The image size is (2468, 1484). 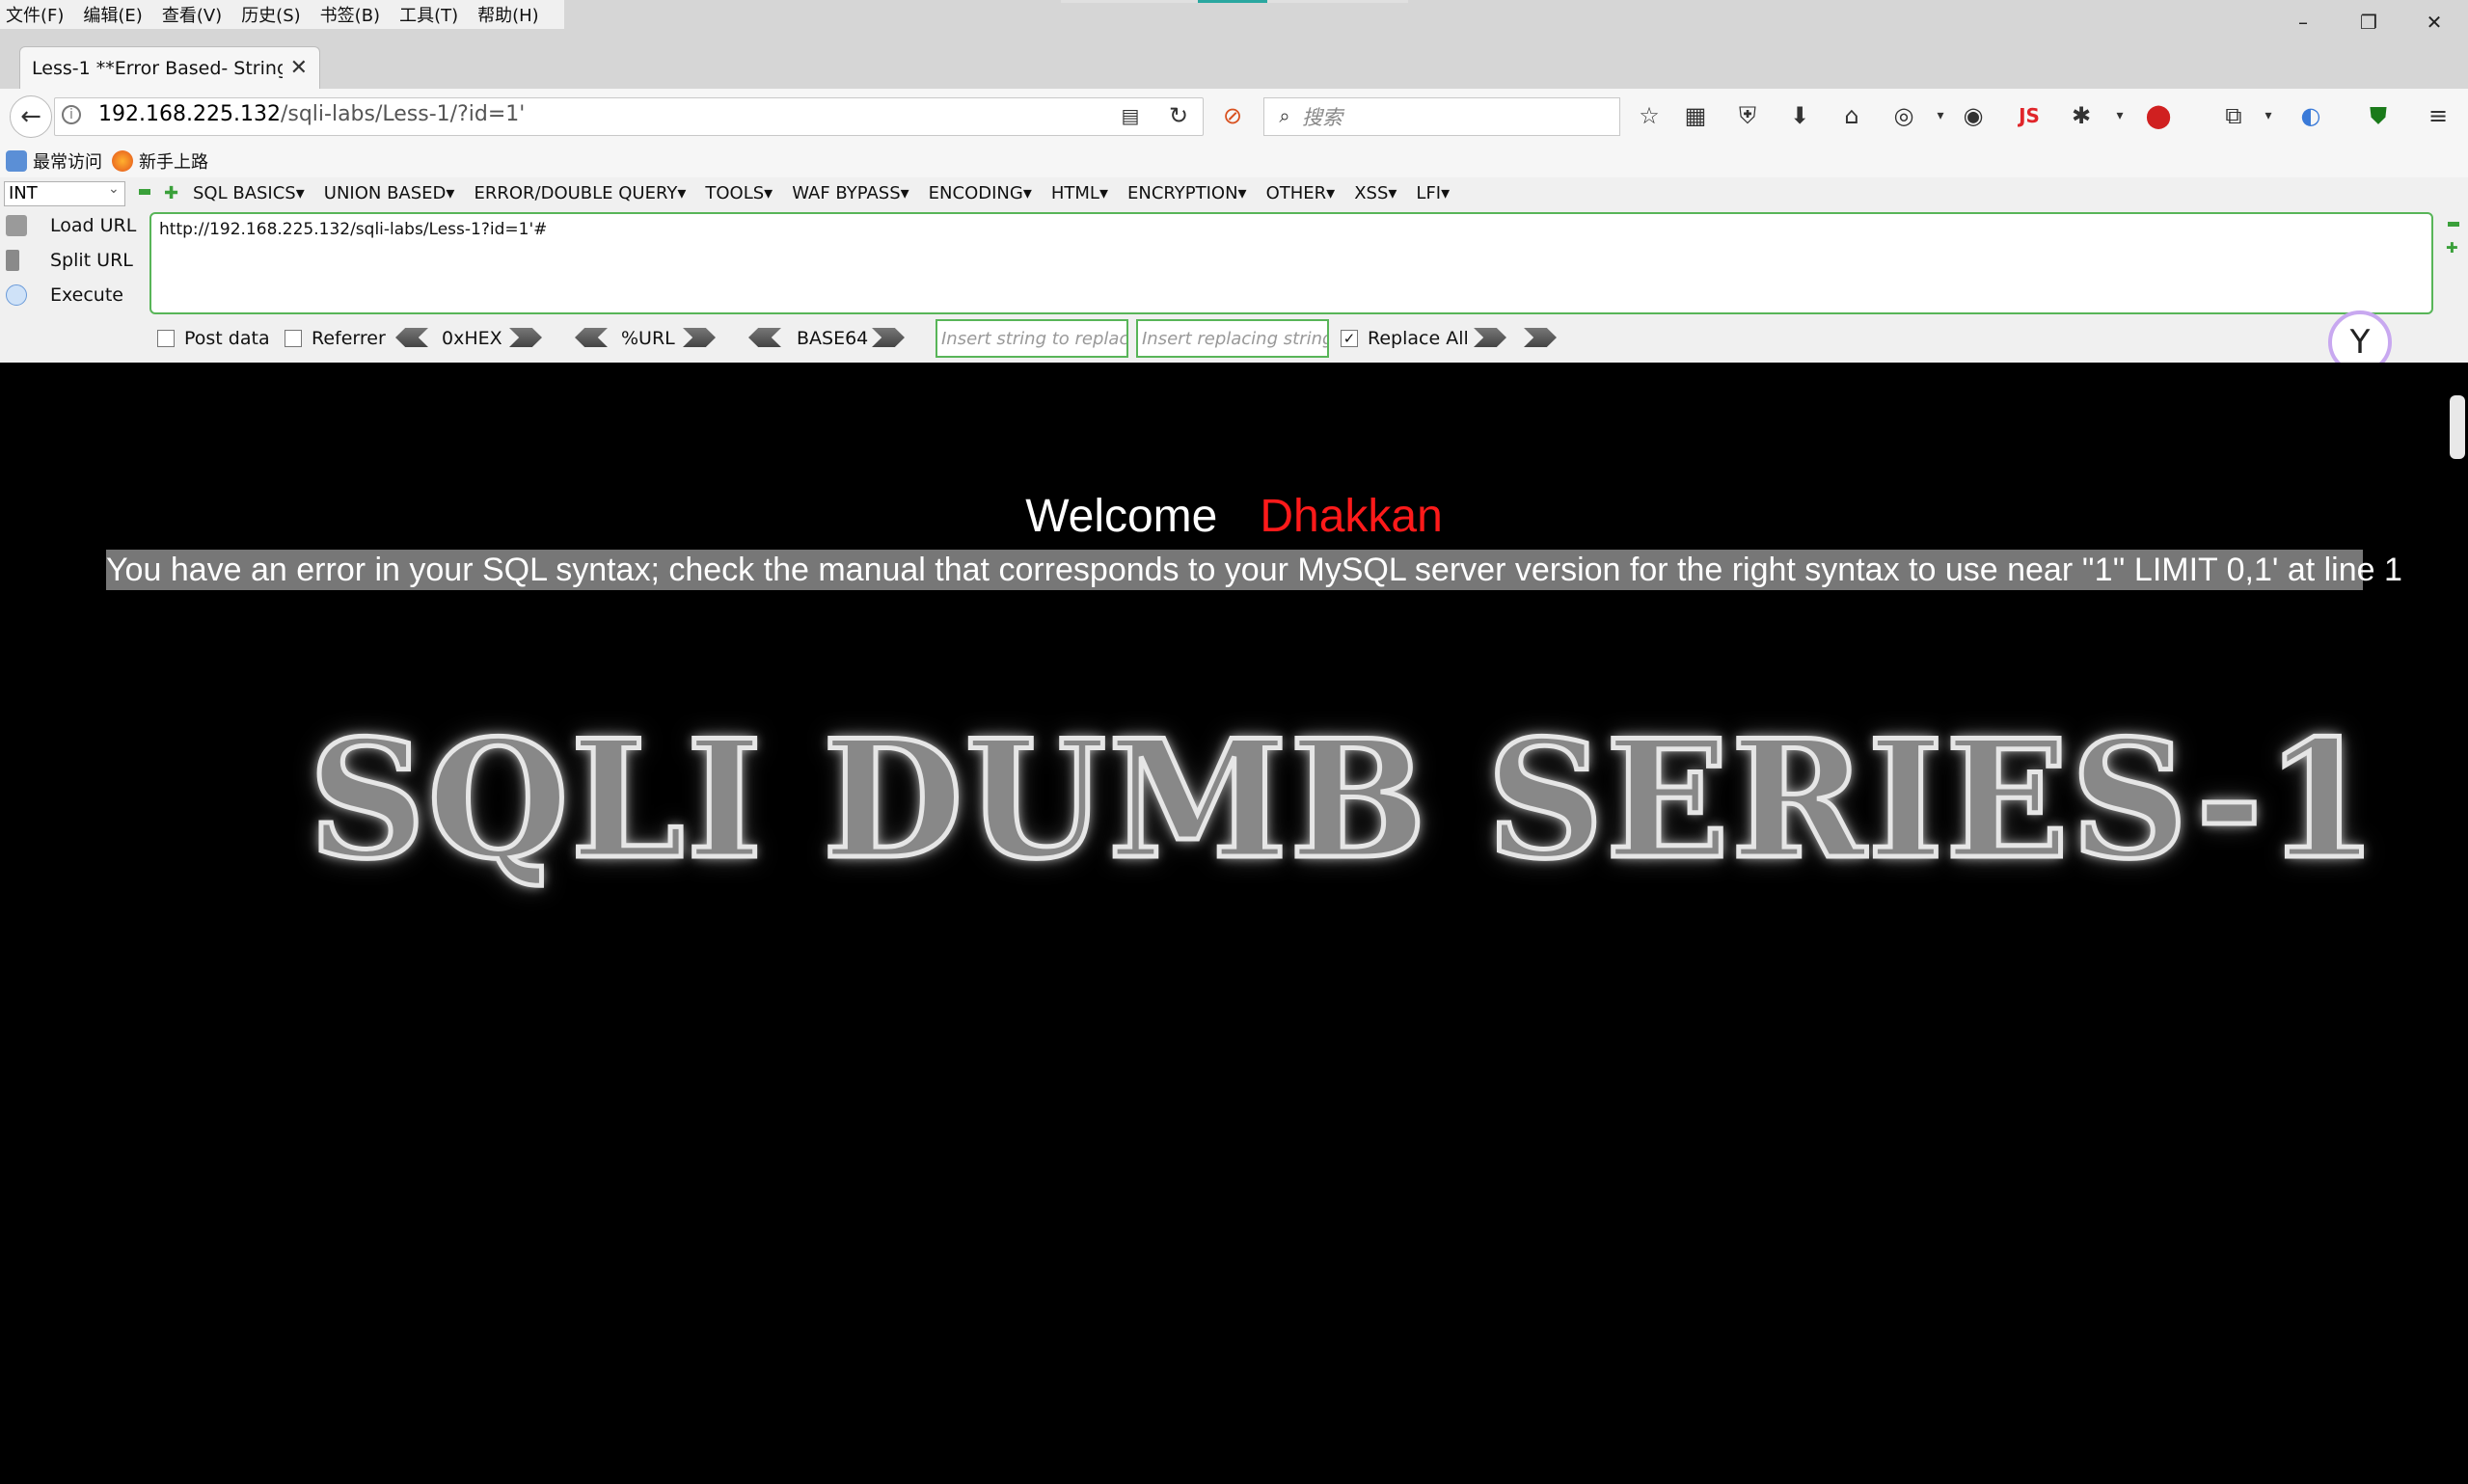 What do you see at coordinates (173, 162) in the screenshot?
I see `bookmark-label: 新手上路` at bounding box center [173, 162].